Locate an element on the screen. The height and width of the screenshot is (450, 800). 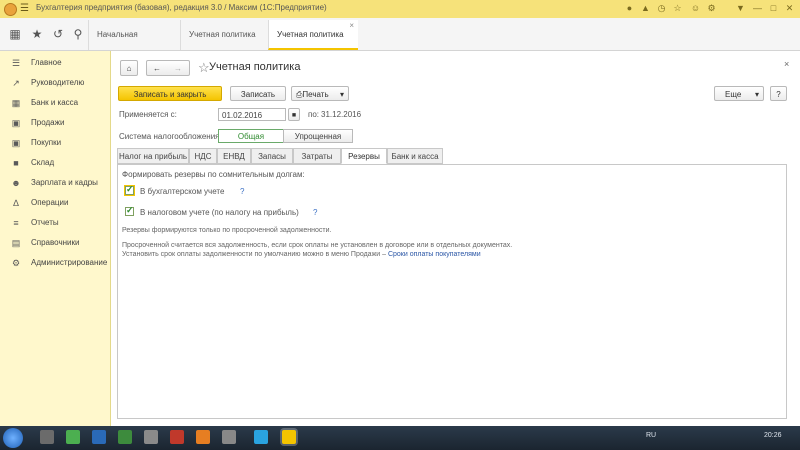
sections-menu-icon: ▦ is located at coordinates (15, 34).